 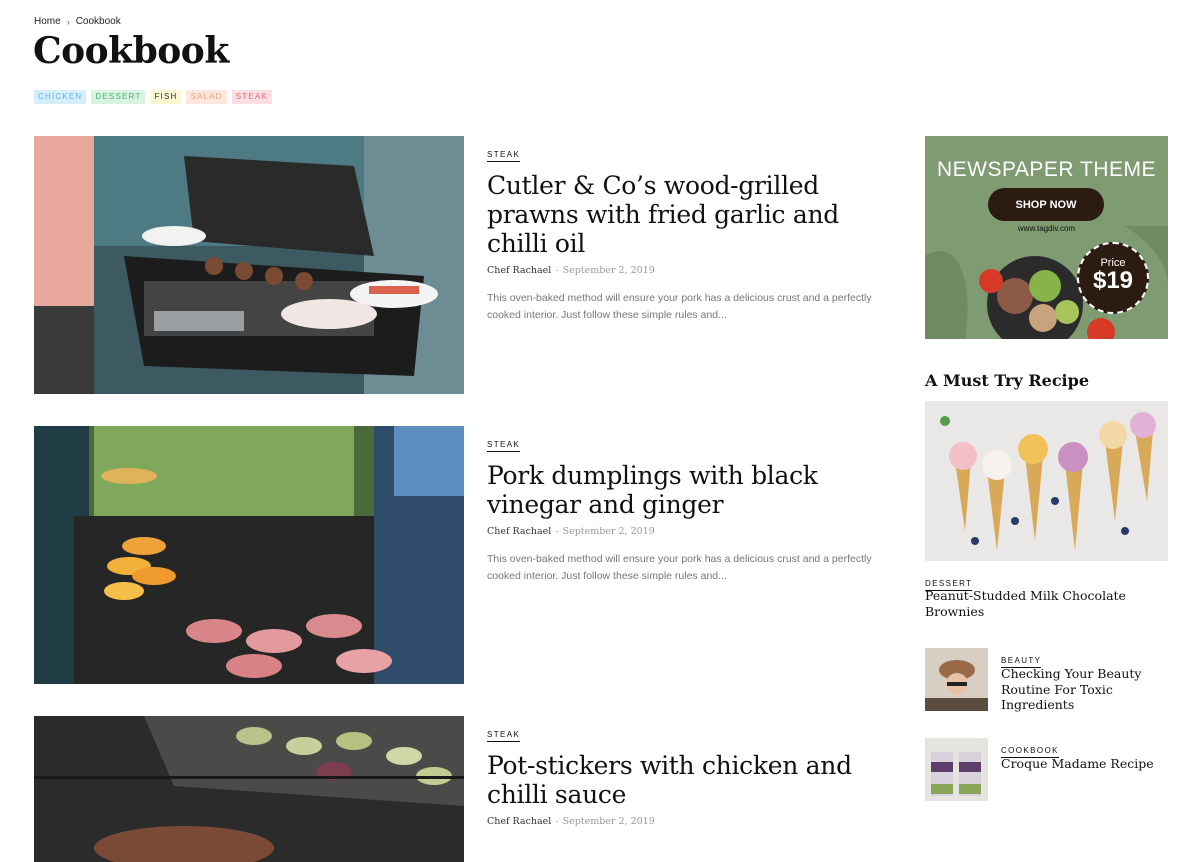 What do you see at coordinates (1007, 380) in the screenshot?
I see `widget-title: A Must Try Recipe` at bounding box center [1007, 380].